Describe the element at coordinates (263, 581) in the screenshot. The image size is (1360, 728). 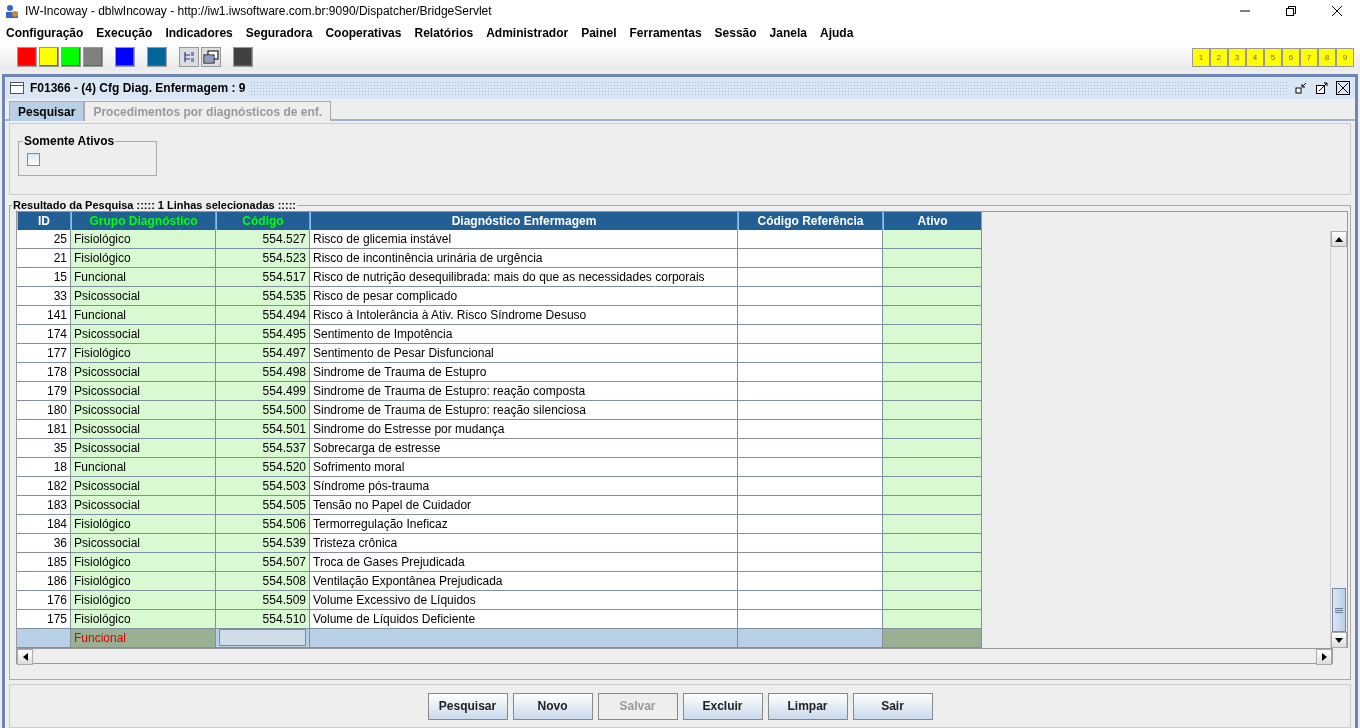
I see `table-cell: 554.508` at that location.